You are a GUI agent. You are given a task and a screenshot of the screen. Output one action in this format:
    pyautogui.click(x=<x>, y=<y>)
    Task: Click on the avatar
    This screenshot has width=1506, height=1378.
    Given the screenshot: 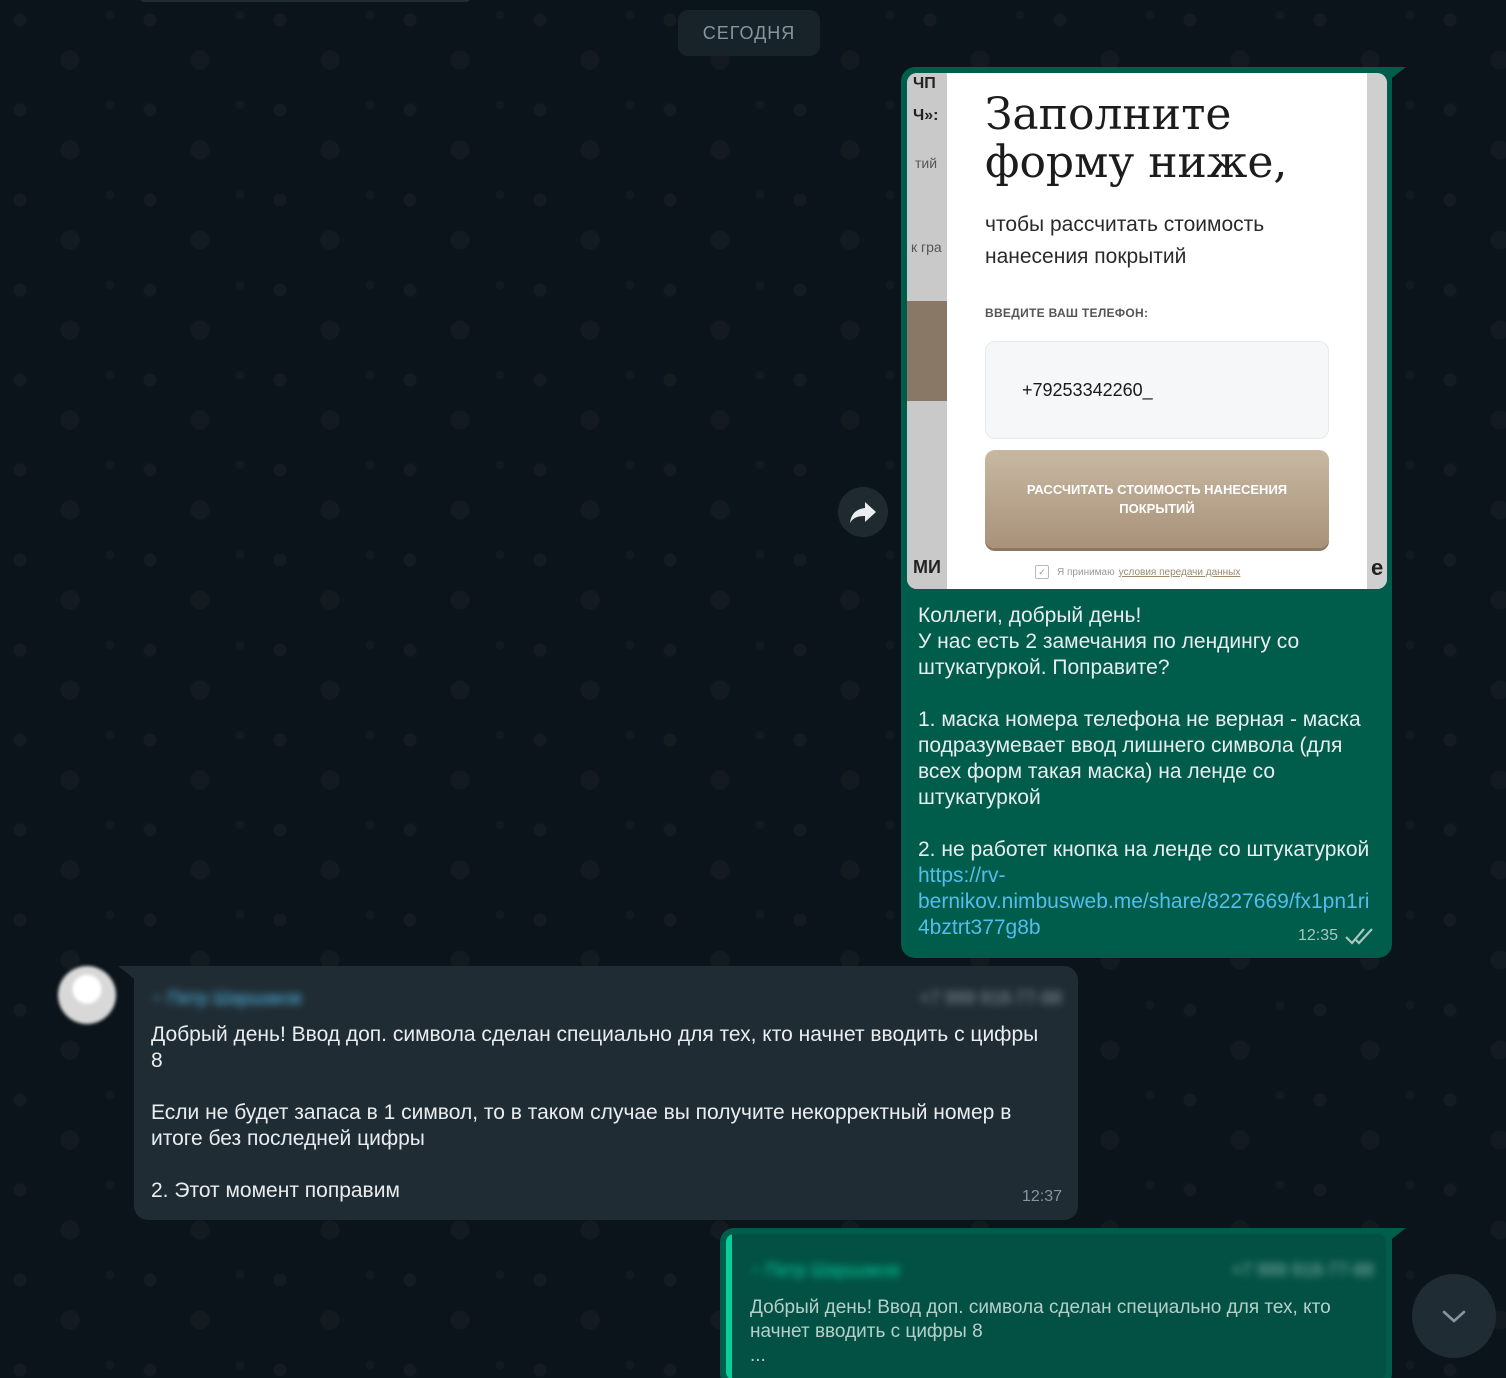 What is the action you would take?
    pyautogui.click(x=87, y=995)
    